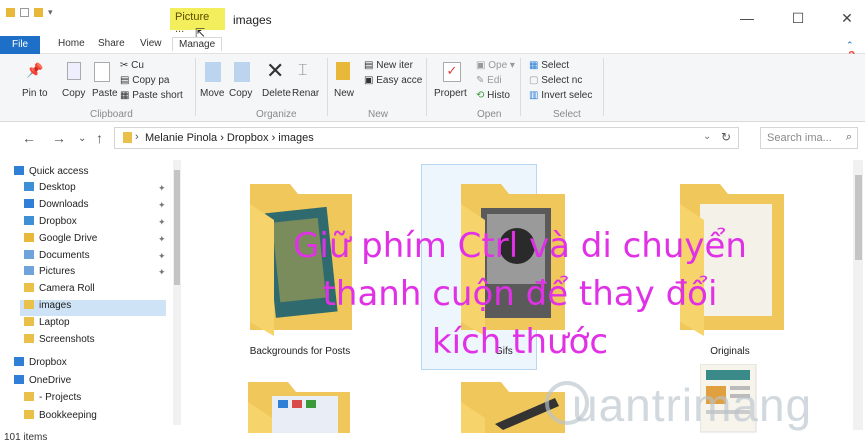 Image resolution: width=865 pixels, height=447 pixels. Describe the element at coordinates (93, 291) in the screenshot. I see `sidebar-item-camera-roll: Camera Roll` at that location.